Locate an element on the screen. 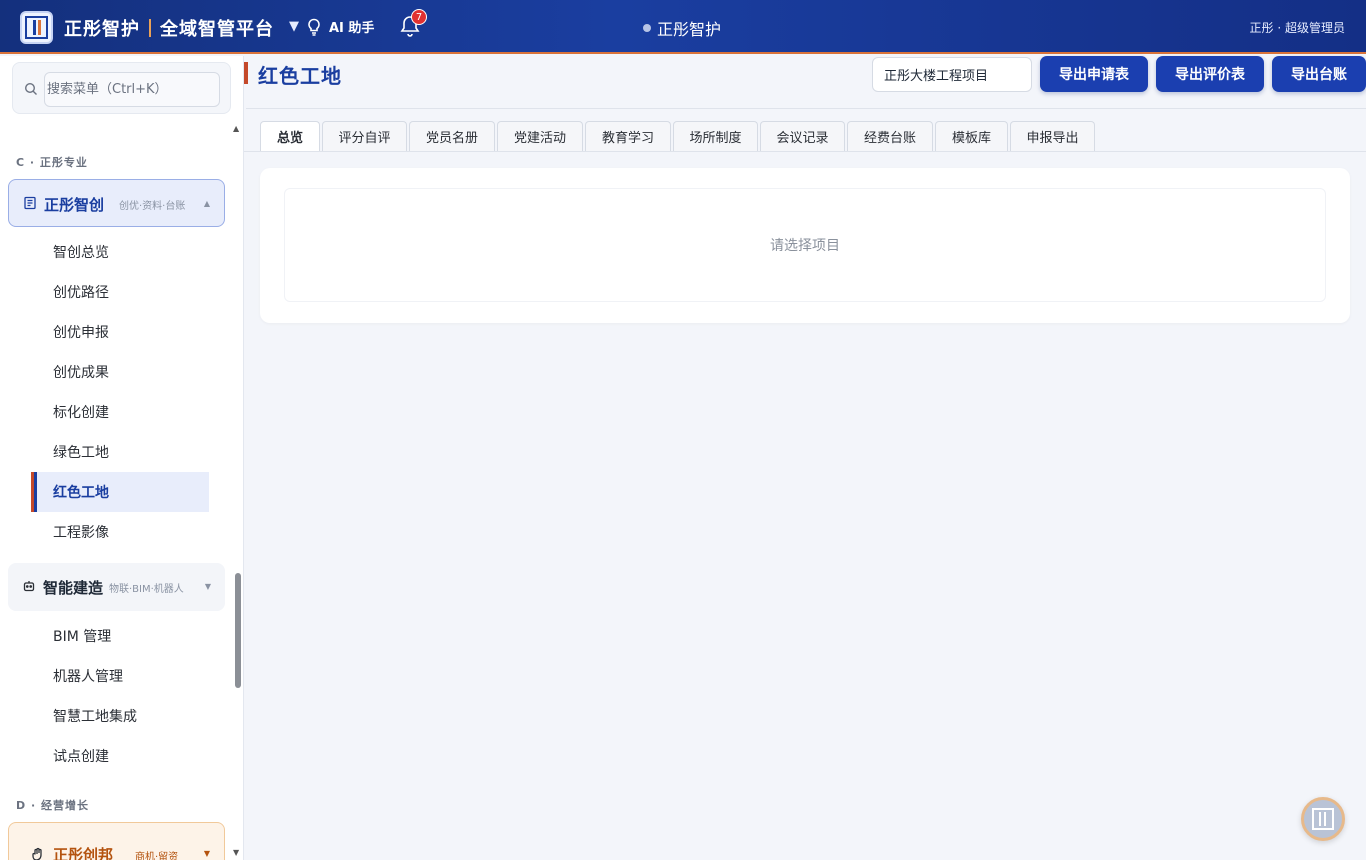  content-card: 请选择项目 is located at coordinates (805, 245).